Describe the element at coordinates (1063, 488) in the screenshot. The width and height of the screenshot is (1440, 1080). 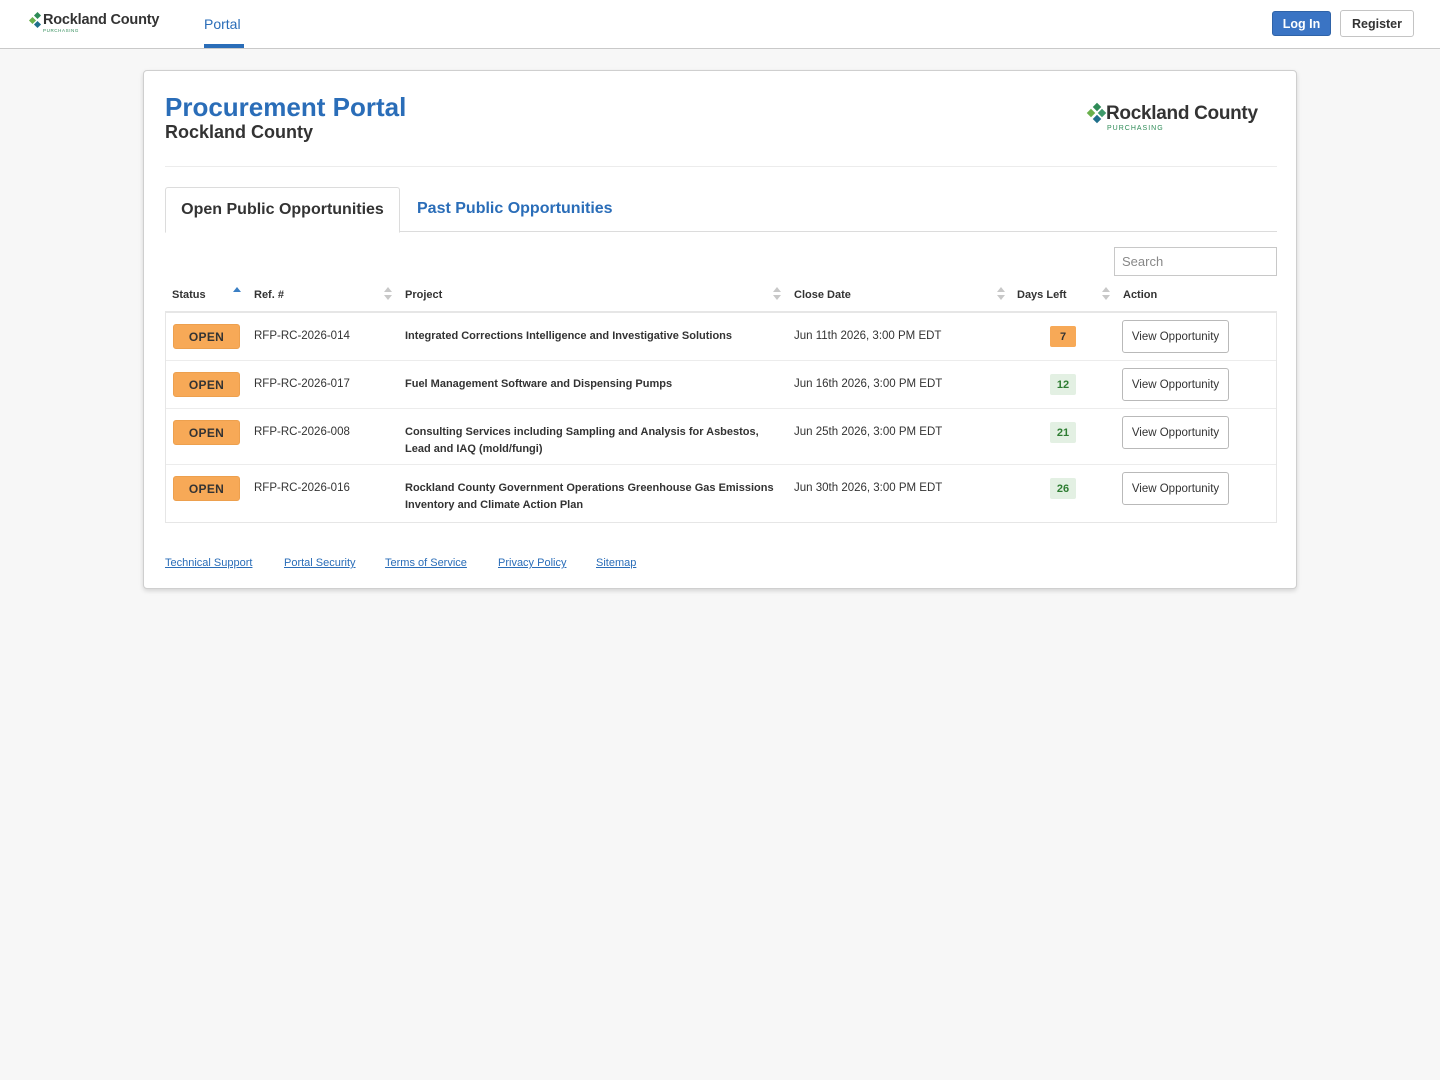
I see `days-left-badge: 26` at that location.